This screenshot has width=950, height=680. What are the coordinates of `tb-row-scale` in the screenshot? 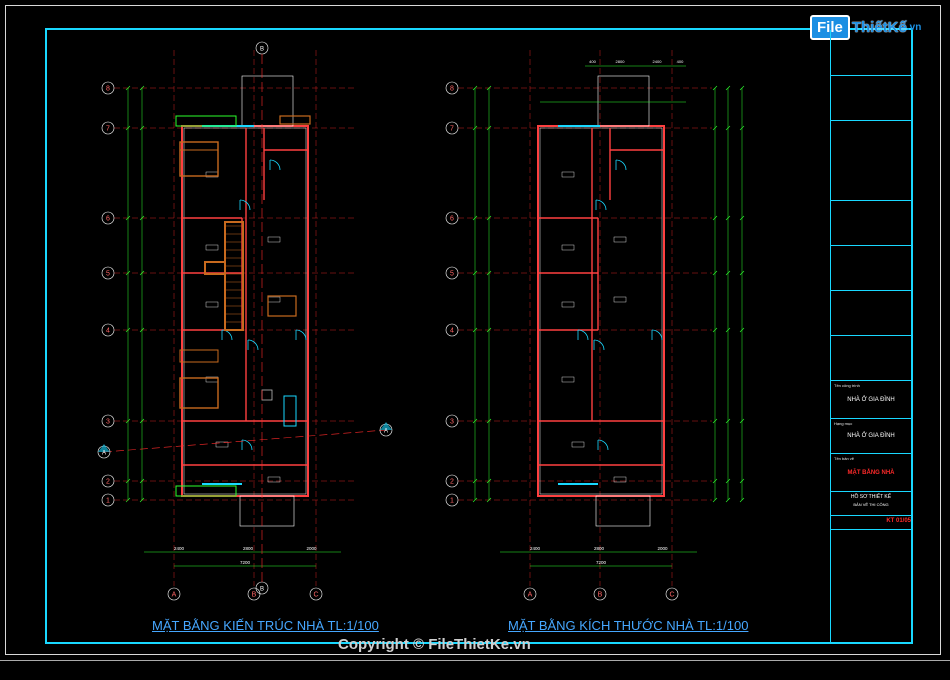 It's located at (871, 535).